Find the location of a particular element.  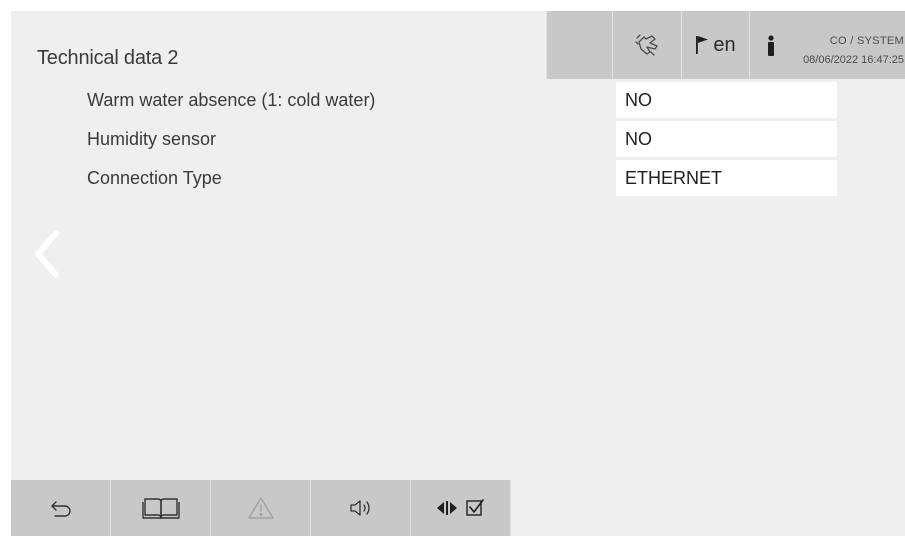

system-datetime: 08/06/2022 16:47:25 is located at coordinates (853, 60).